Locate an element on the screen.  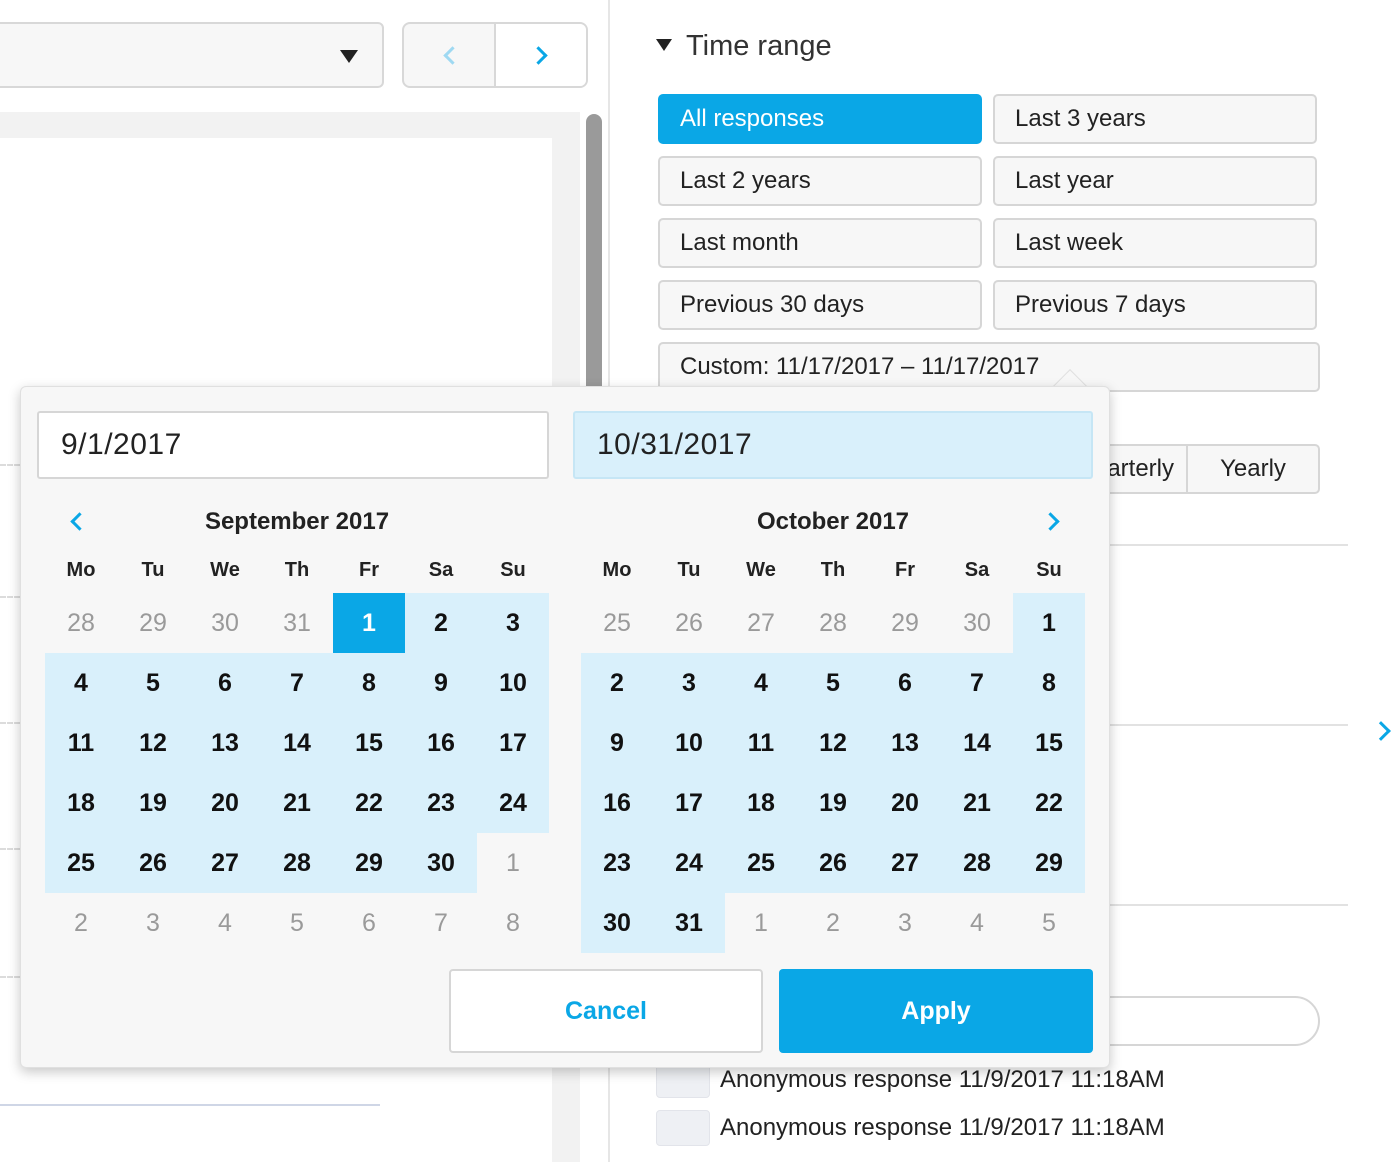
previous-month-icon is located at coordinates (79, 521).